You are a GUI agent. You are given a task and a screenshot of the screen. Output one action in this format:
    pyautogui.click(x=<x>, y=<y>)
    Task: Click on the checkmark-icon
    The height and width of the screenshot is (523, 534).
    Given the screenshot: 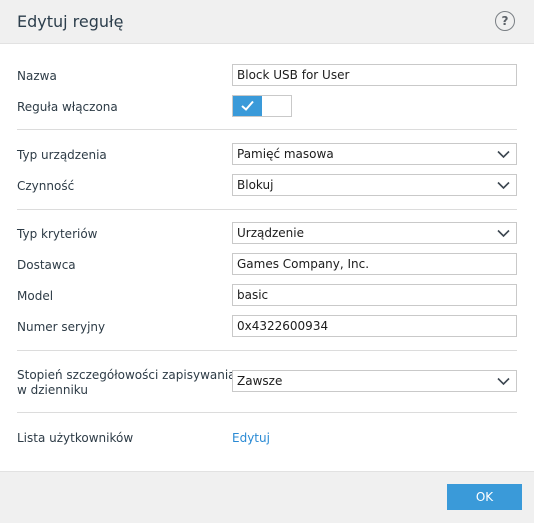 What is the action you would take?
    pyautogui.click(x=247, y=105)
    